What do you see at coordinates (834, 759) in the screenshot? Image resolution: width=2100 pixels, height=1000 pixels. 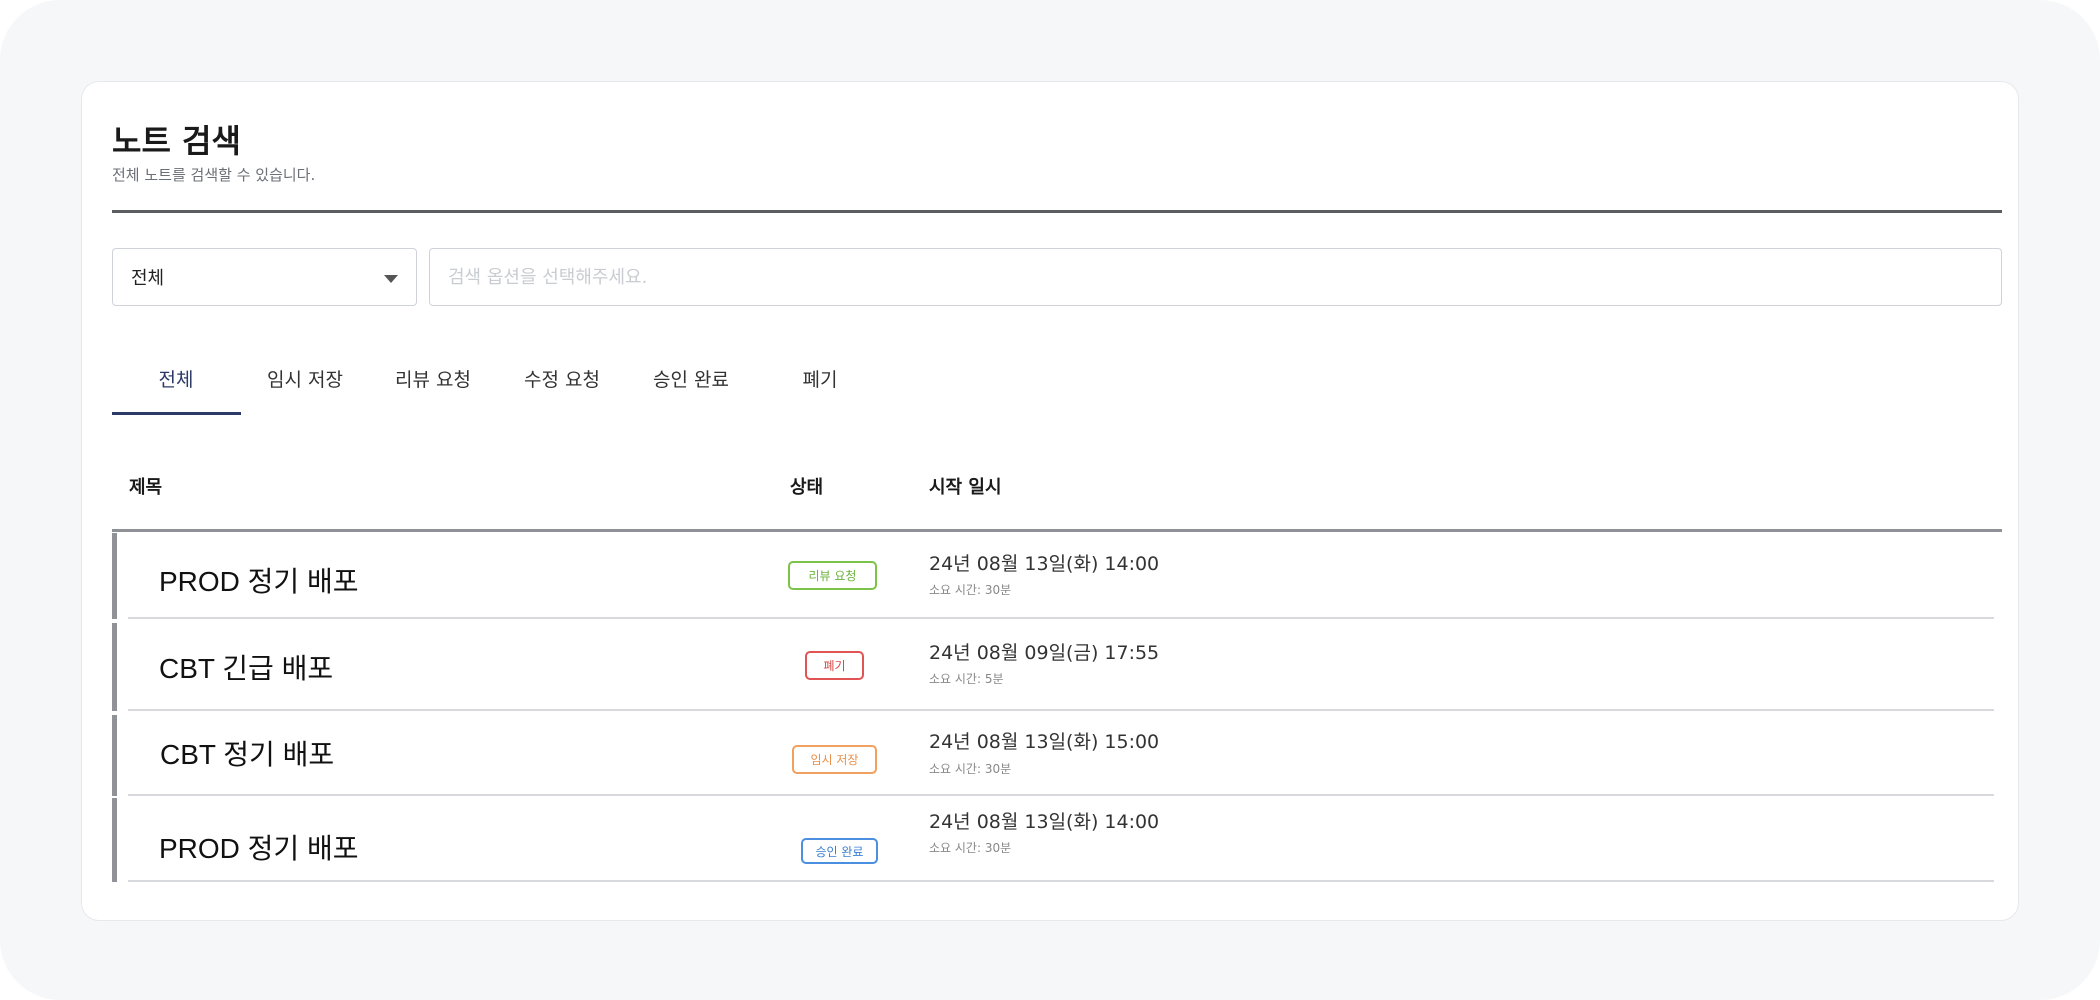 I see `status-badge: 임시 저장` at bounding box center [834, 759].